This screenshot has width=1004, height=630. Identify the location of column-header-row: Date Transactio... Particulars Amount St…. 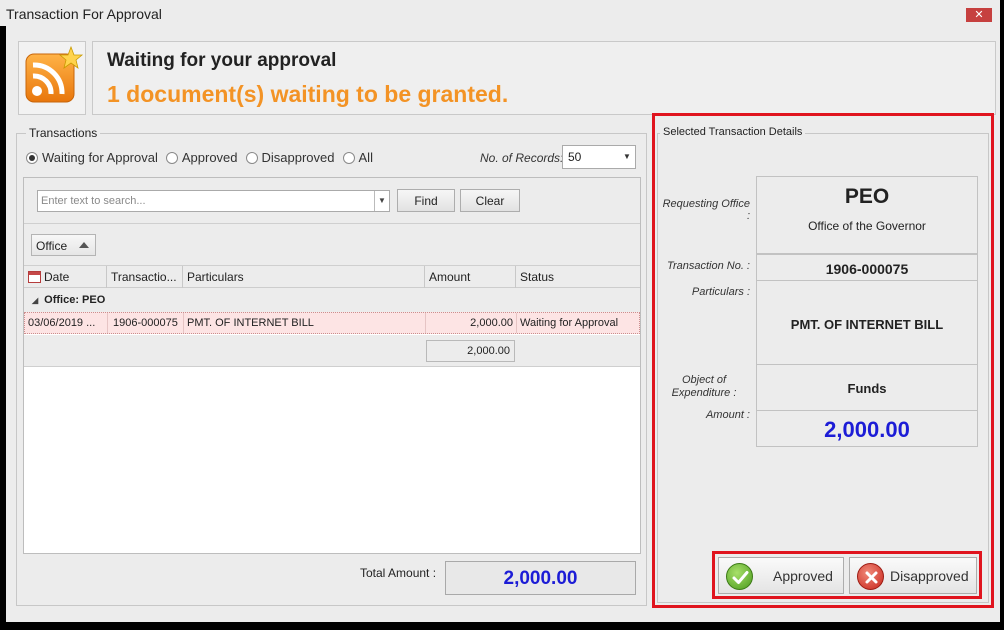
(332, 277).